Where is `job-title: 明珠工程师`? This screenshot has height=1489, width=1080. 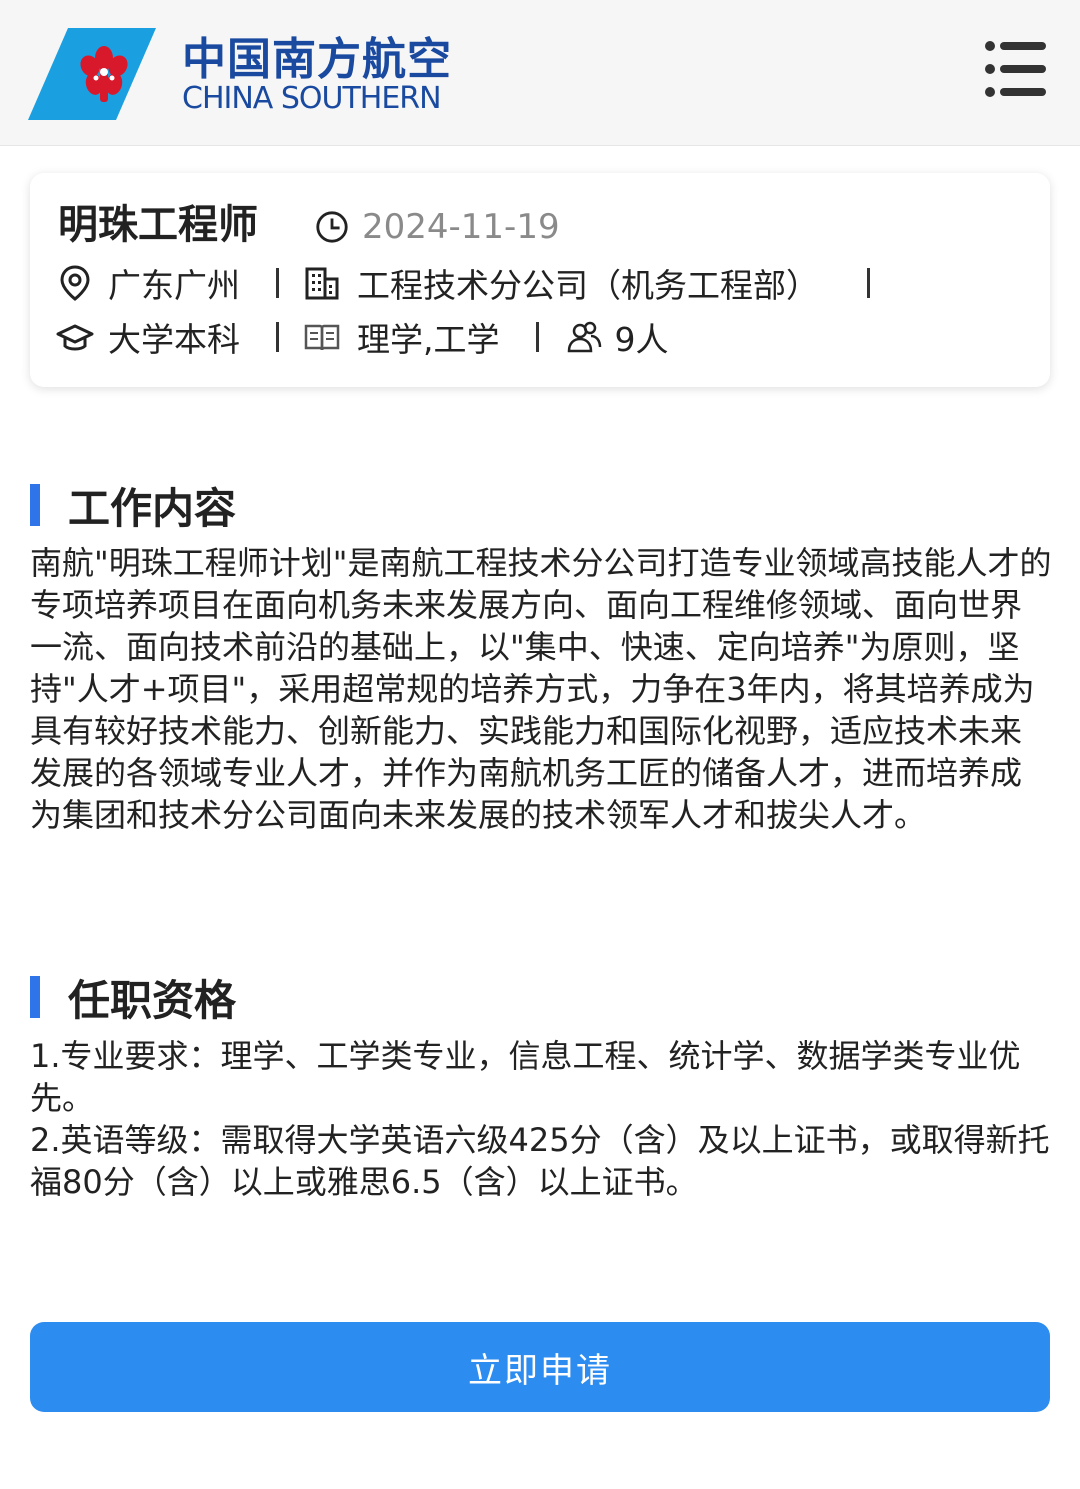
job-title: 明珠工程师 is located at coordinates (158, 225).